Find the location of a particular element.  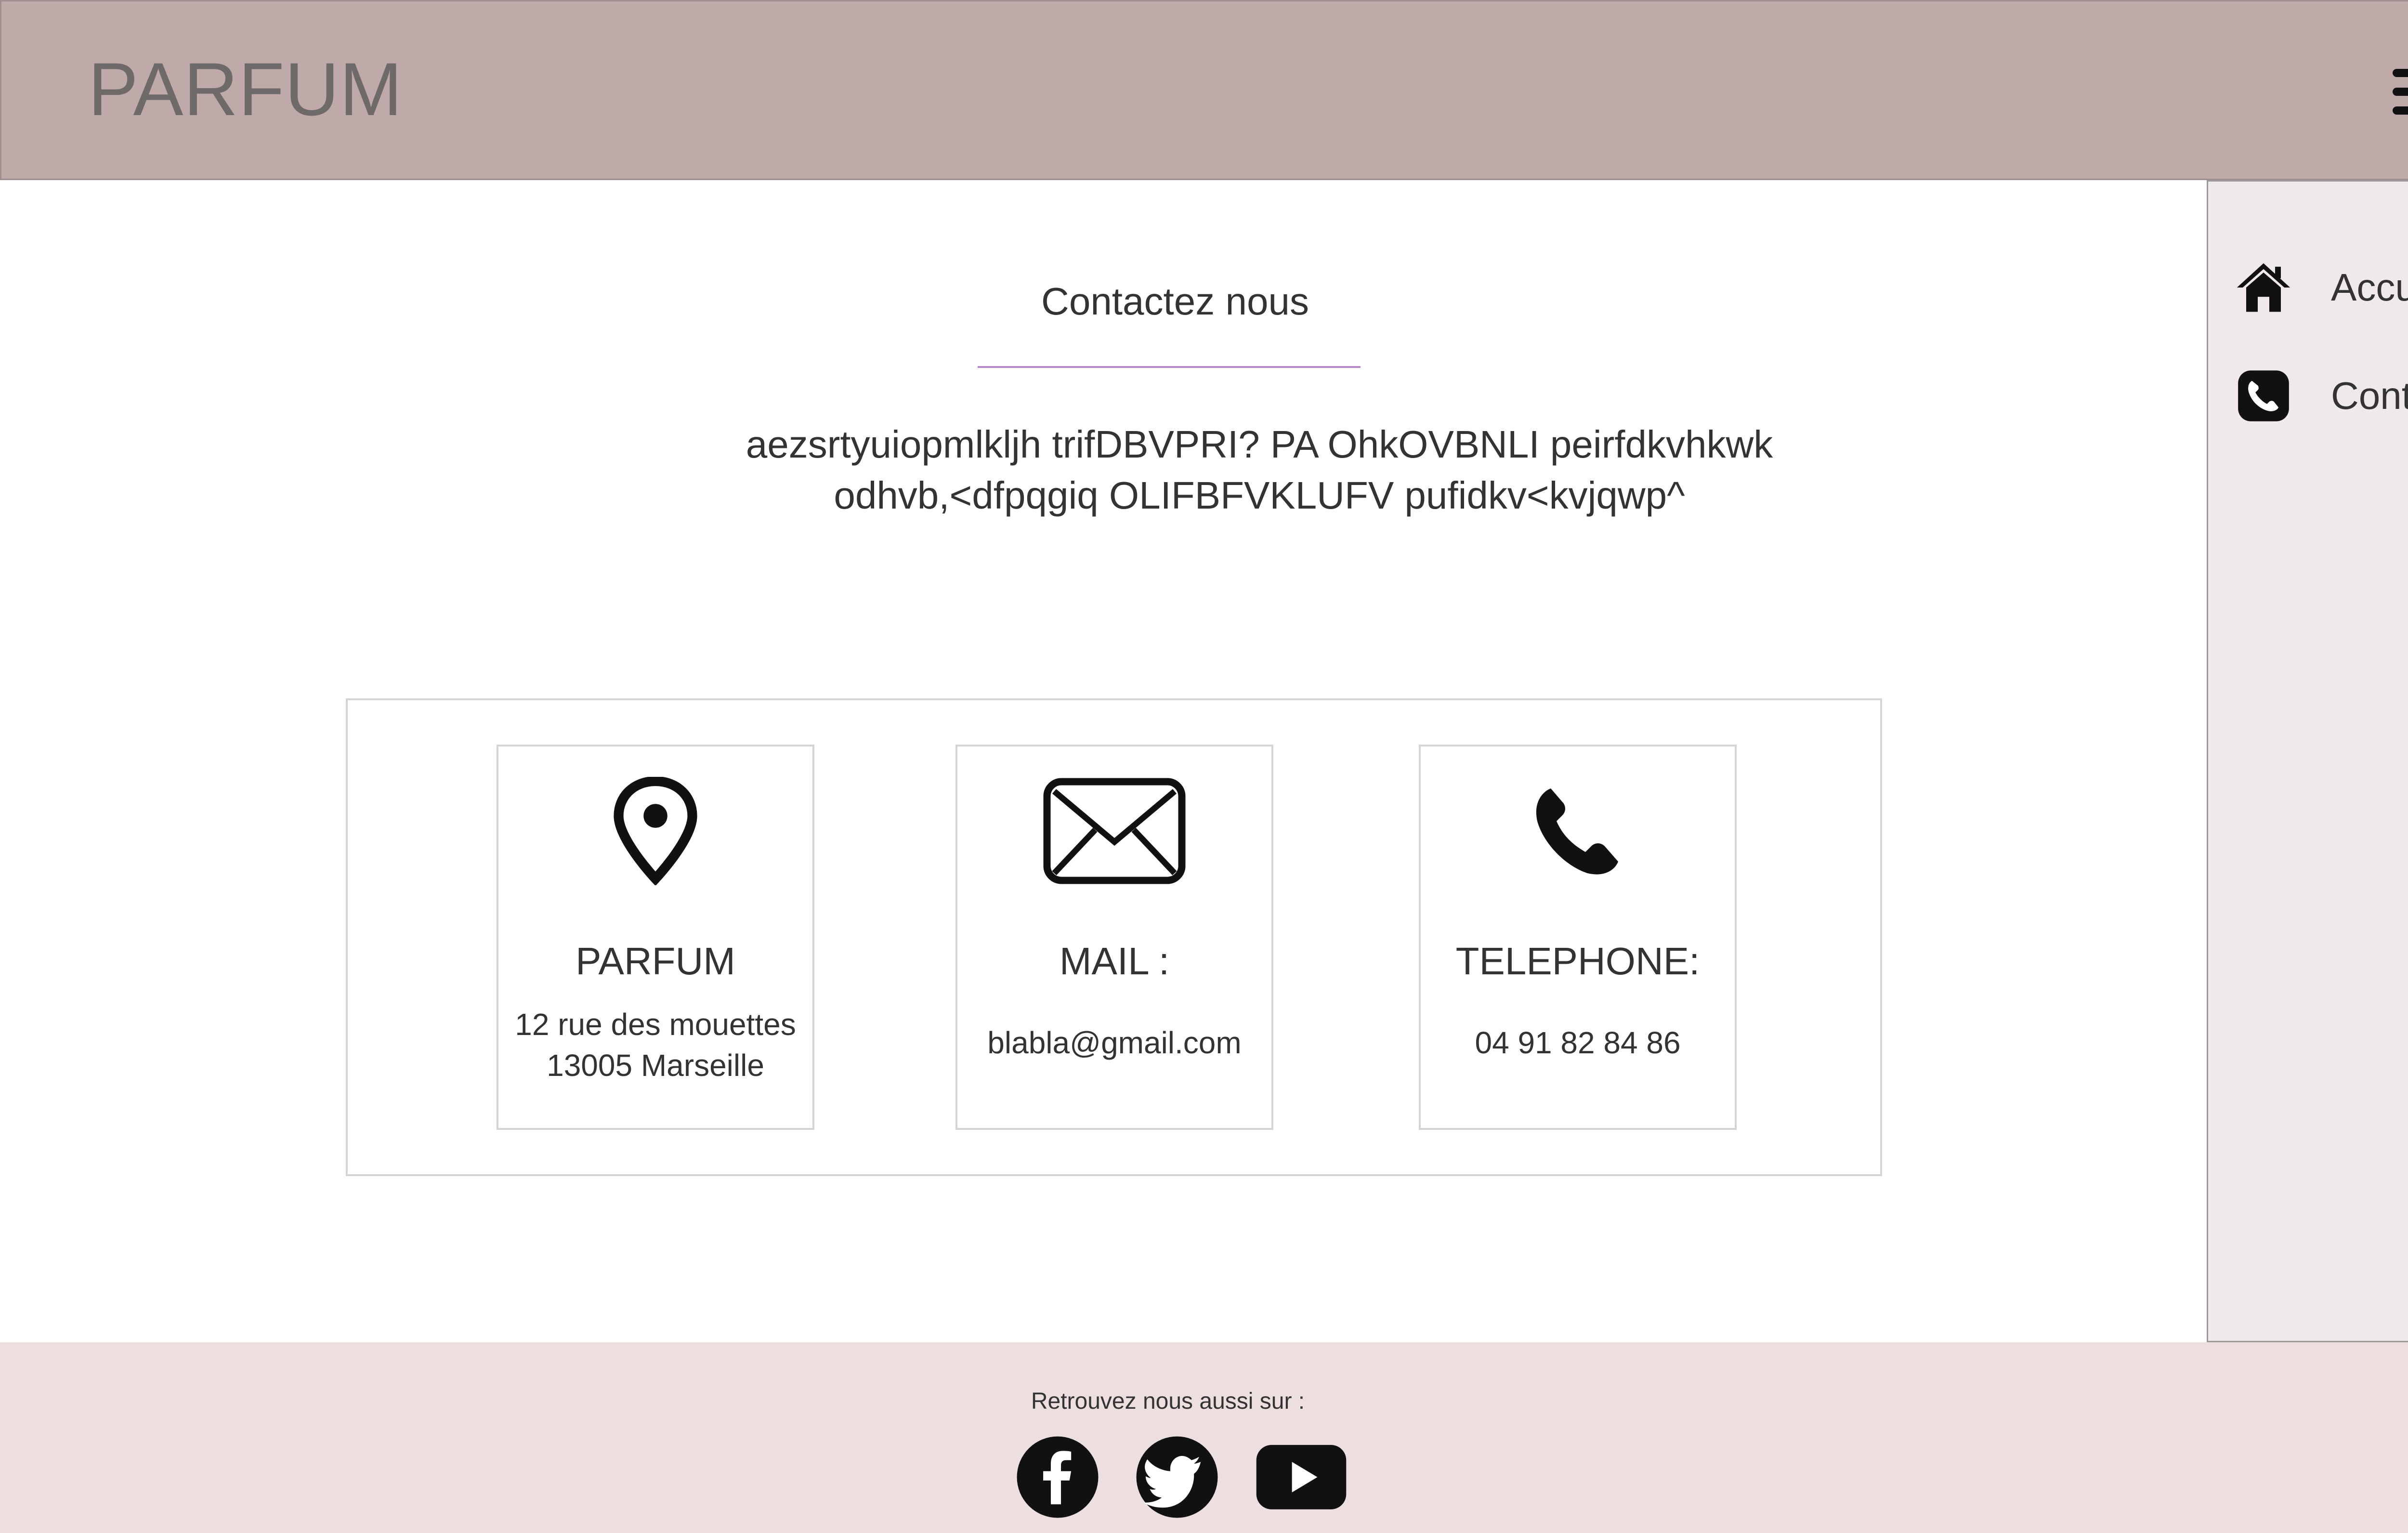

email-link: blabla@gmail.com is located at coordinates (1114, 1043).